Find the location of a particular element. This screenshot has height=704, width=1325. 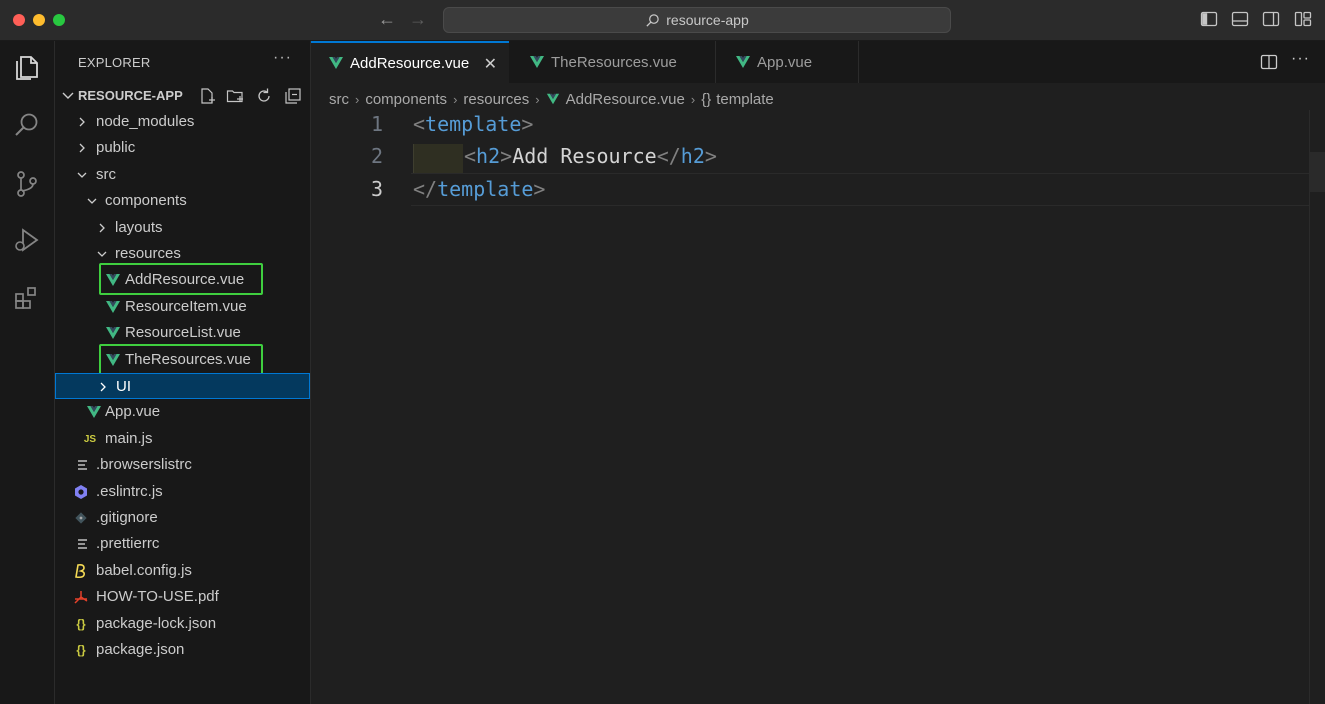

tree-item-label: UI is located at coordinates (123, 386).